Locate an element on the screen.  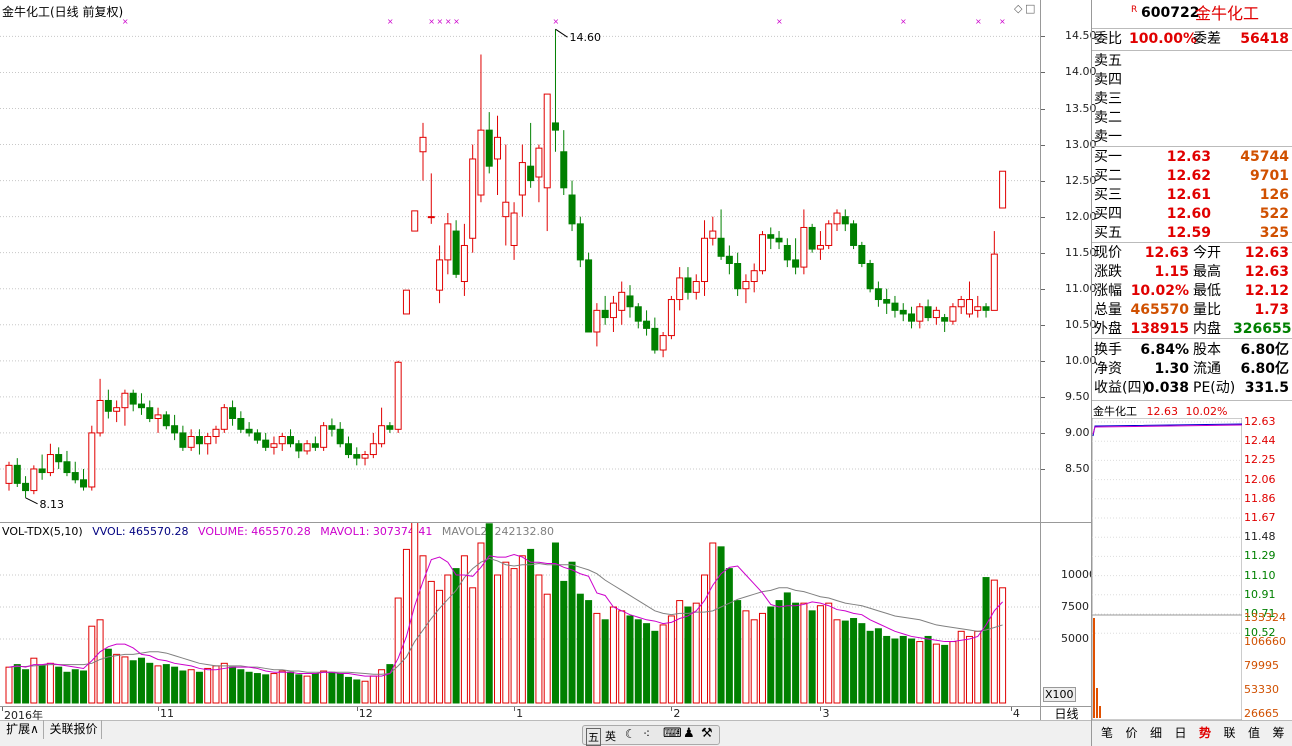
date-tick-label: 1 is located at coordinates (520, 713).